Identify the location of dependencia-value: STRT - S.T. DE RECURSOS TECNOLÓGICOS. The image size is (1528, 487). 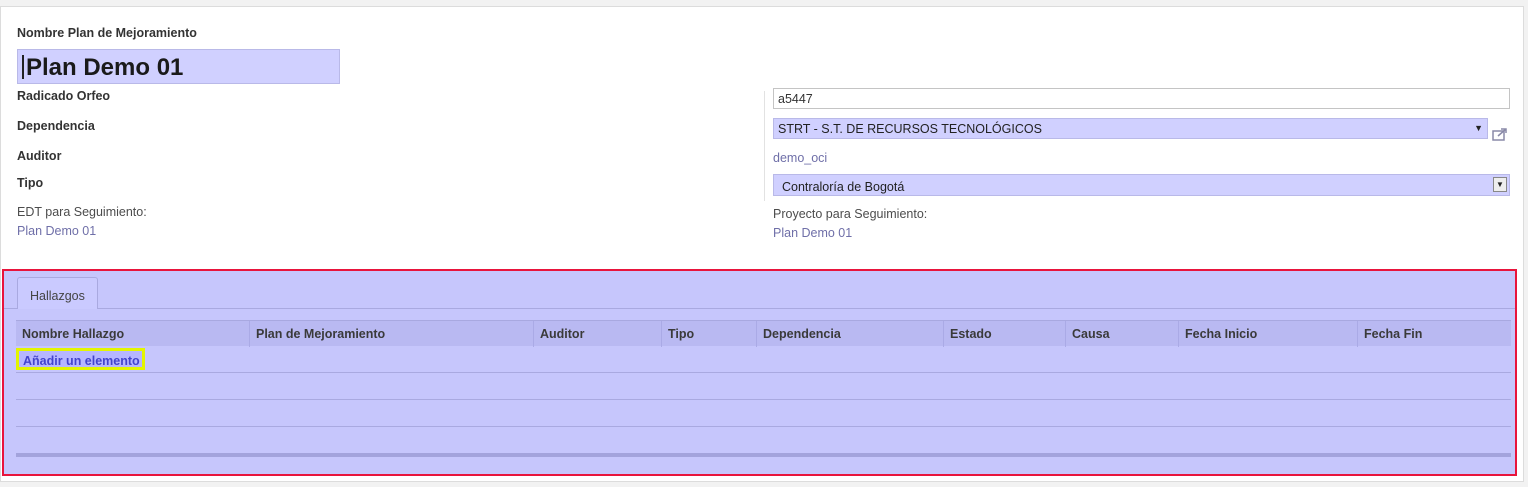
(910, 129).